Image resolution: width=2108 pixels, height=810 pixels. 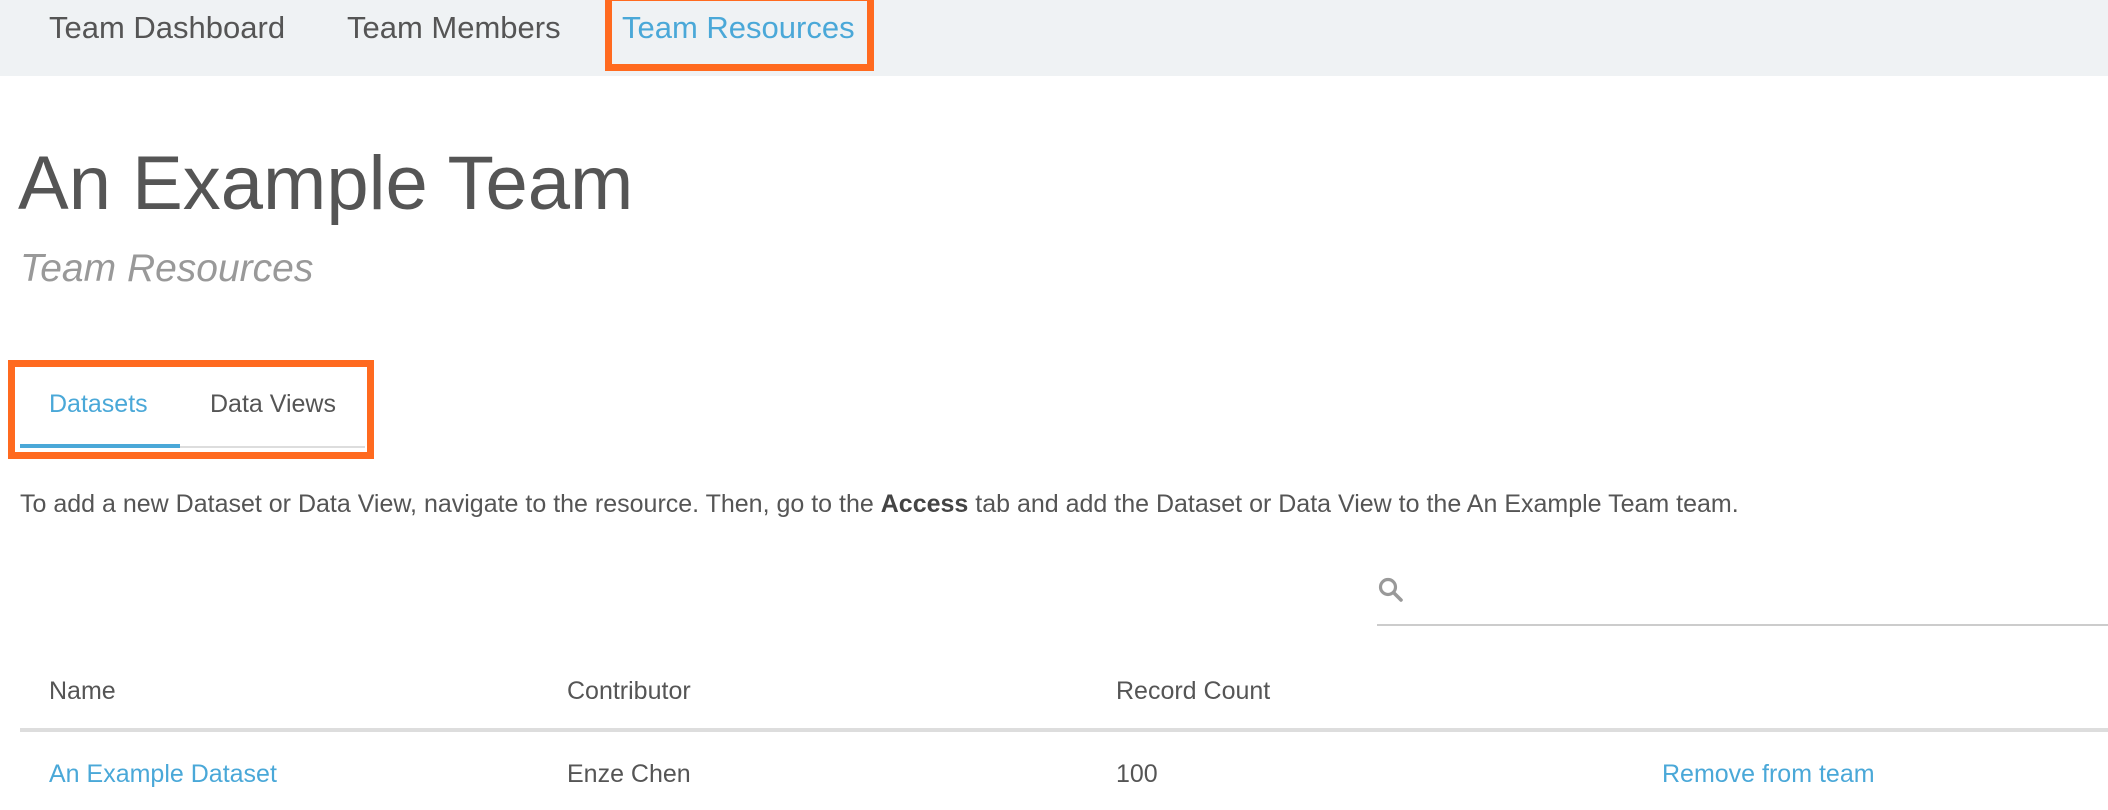 What do you see at coordinates (1193, 691) in the screenshot?
I see `column-header-record-count: Record Count` at bounding box center [1193, 691].